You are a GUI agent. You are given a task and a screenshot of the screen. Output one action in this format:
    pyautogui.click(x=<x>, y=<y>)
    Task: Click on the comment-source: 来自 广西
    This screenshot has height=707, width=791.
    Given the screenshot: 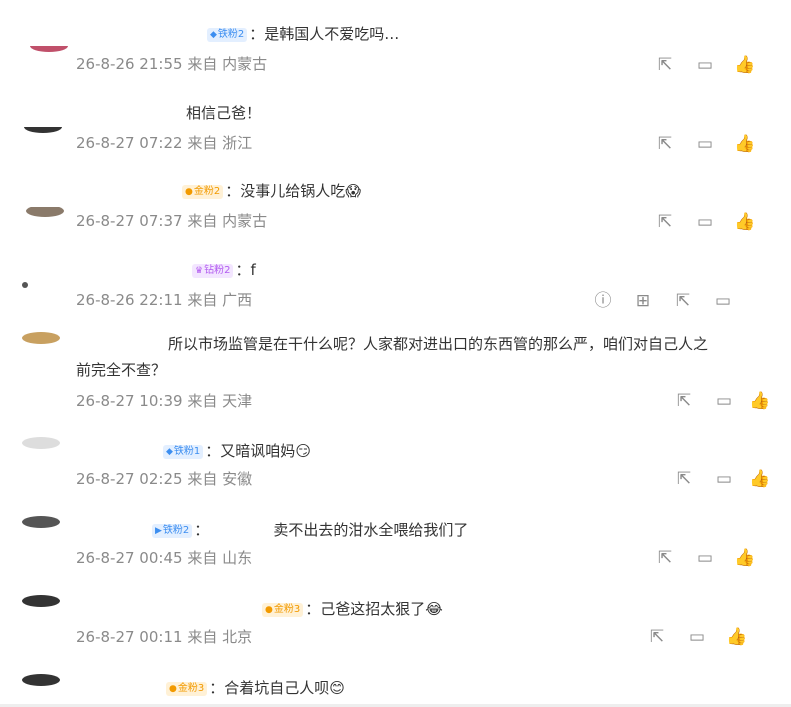 What is the action you would take?
    pyautogui.click(x=220, y=300)
    